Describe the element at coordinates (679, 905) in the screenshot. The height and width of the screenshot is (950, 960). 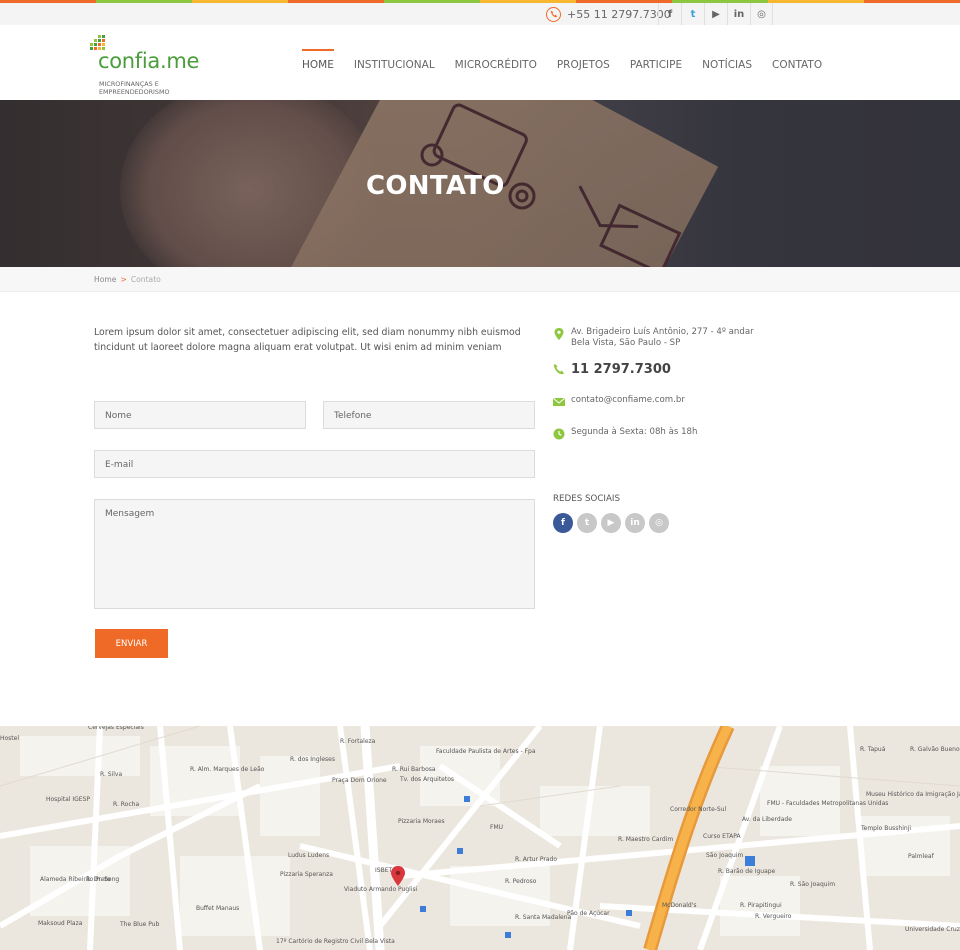
I see `map-label: McDonald's` at that location.